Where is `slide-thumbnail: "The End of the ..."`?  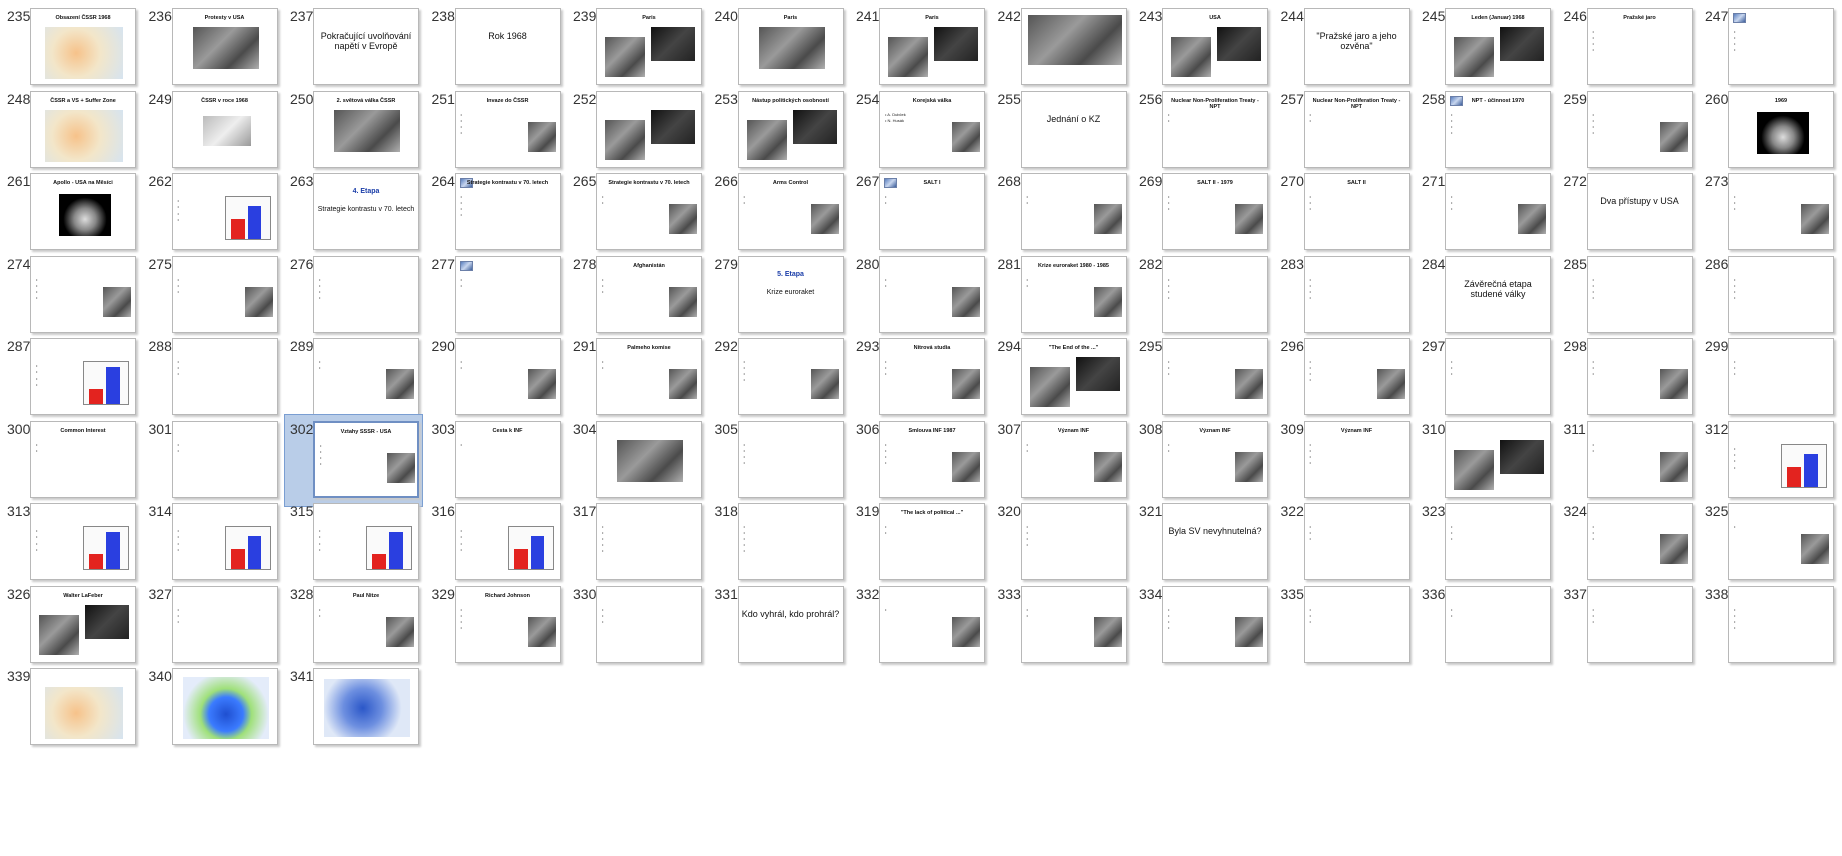
slide-thumbnail: "The End of the ..." is located at coordinates (1073, 376).